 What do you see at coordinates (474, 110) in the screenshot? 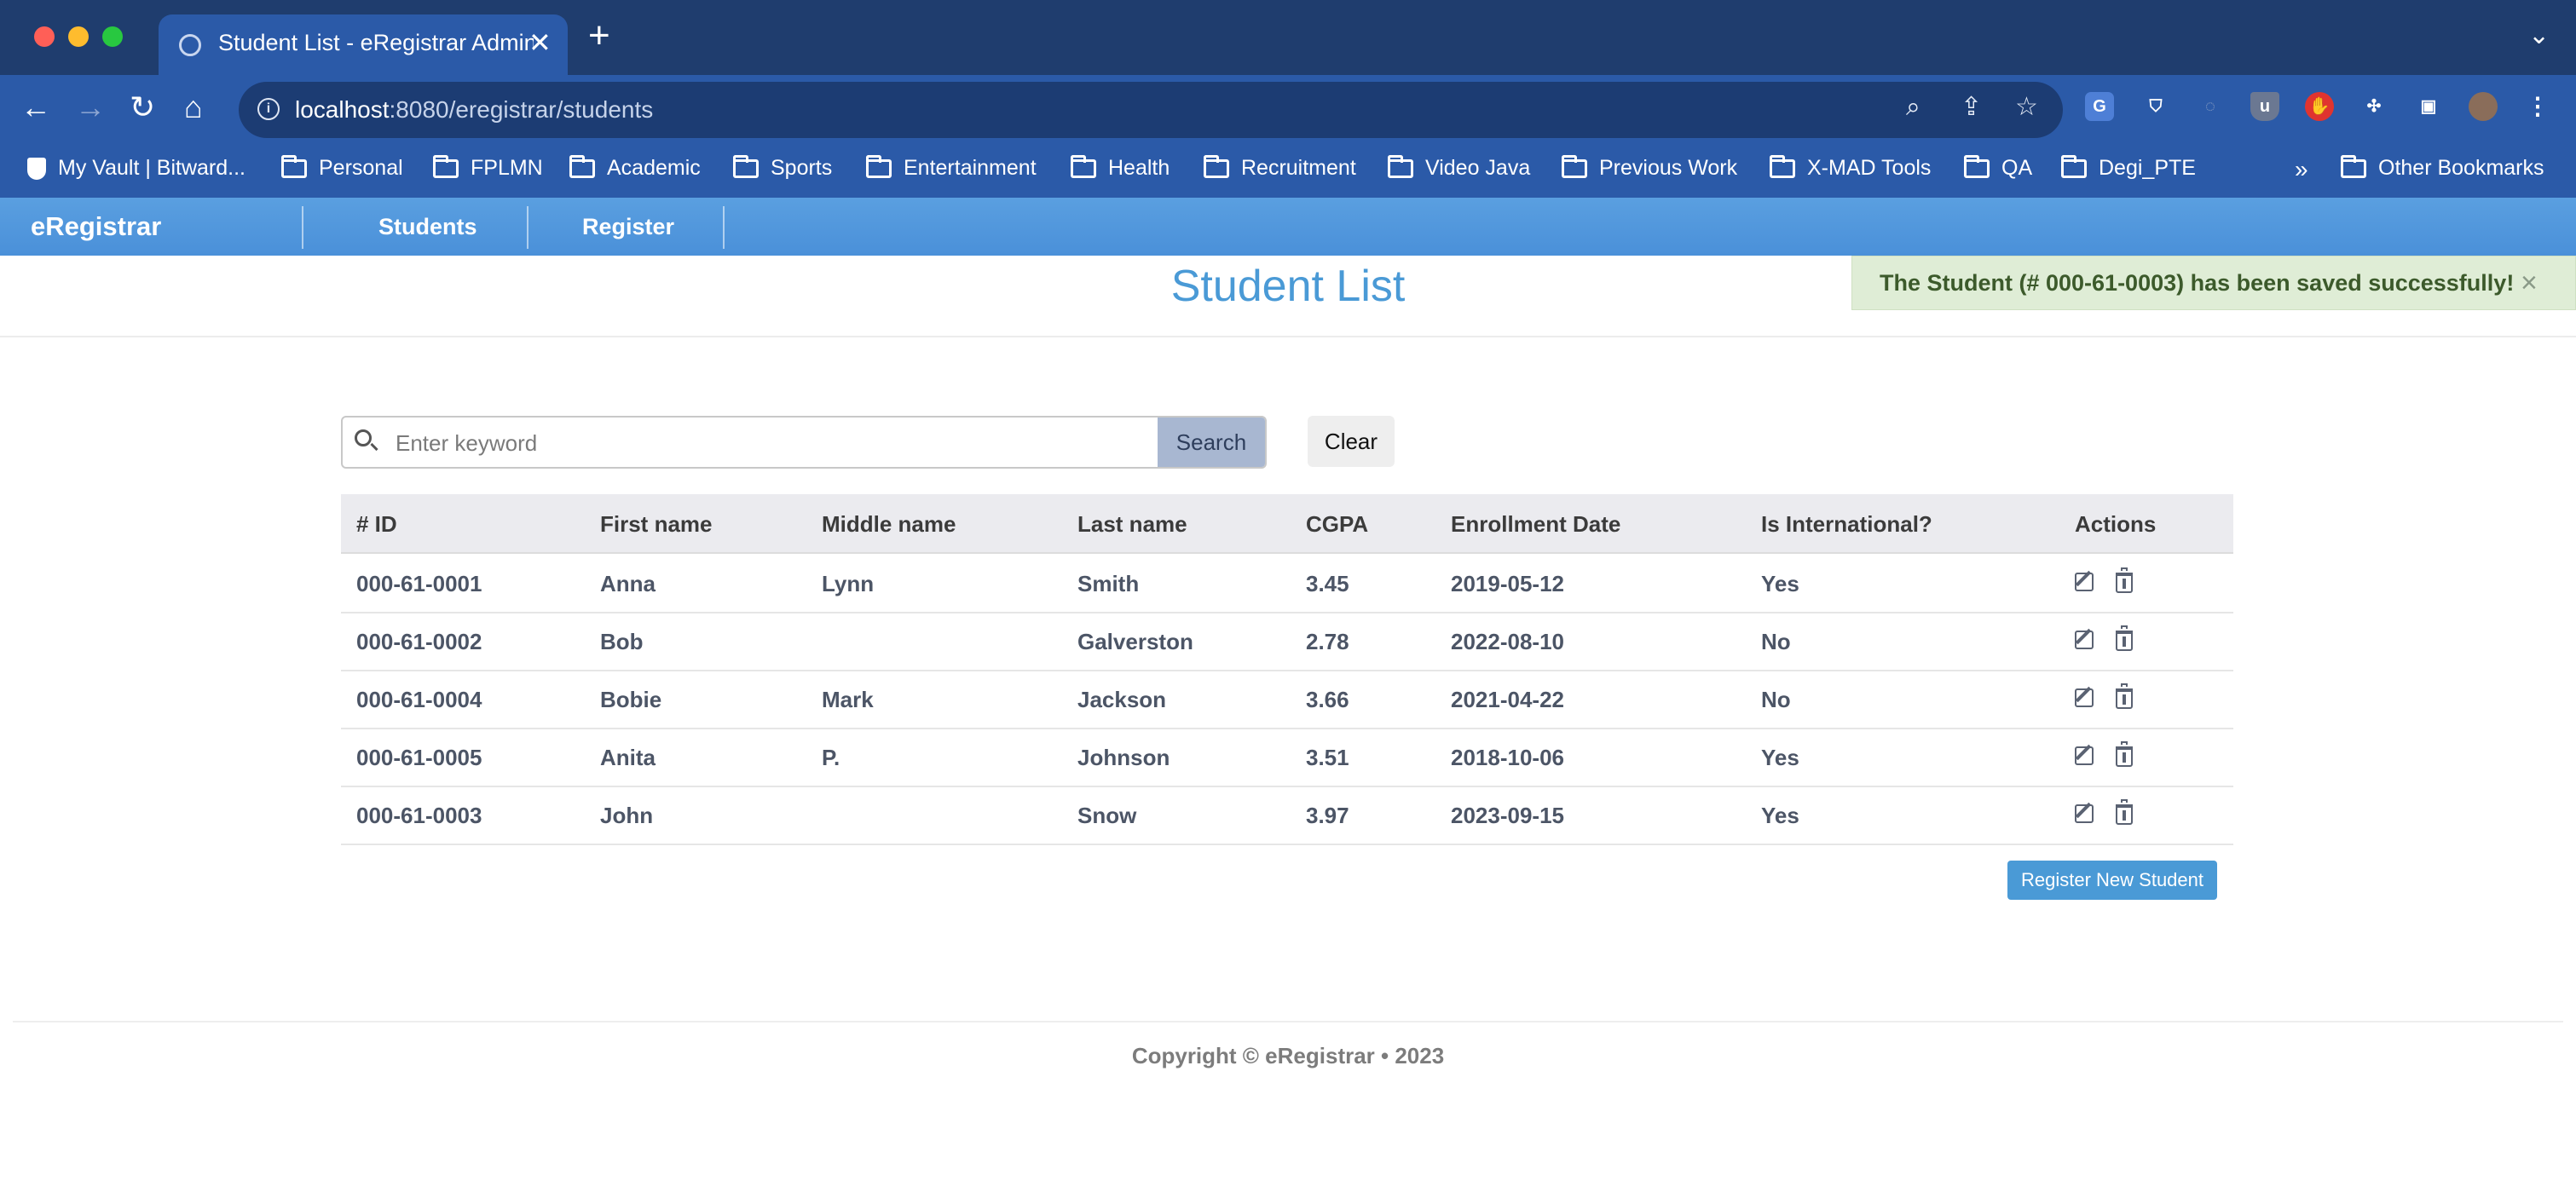
I see `url-text: localhost:8080/eregistrar/students` at bounding box center [474, 110].